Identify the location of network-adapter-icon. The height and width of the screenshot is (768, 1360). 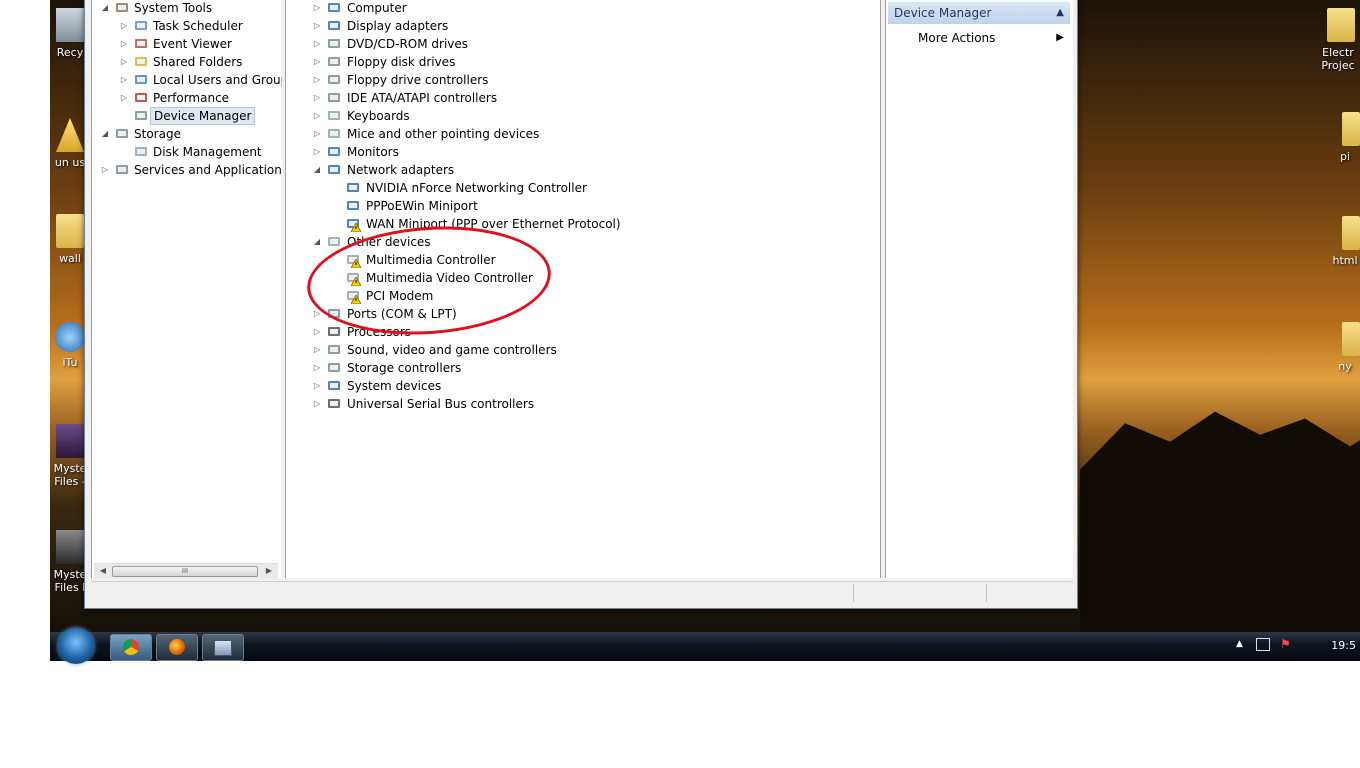
(334, 170).